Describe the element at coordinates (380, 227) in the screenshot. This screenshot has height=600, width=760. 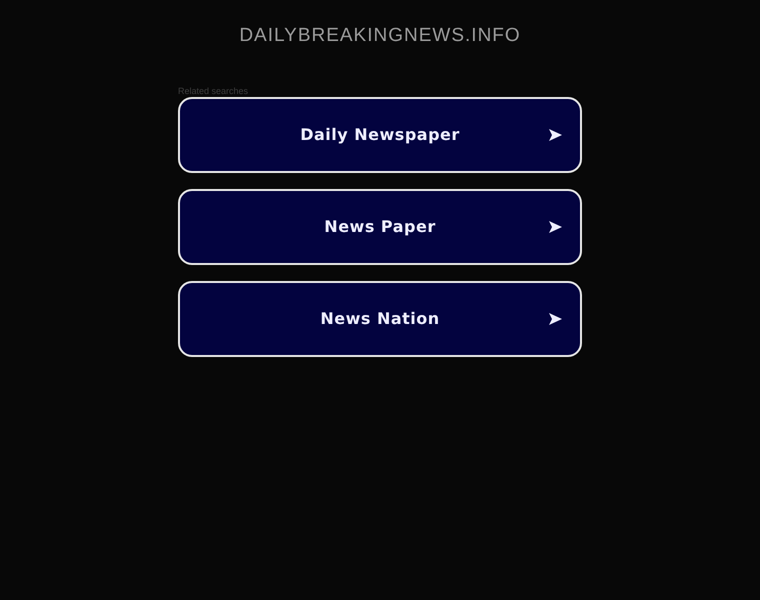
I see `related-search-link: News Paper` at that location.